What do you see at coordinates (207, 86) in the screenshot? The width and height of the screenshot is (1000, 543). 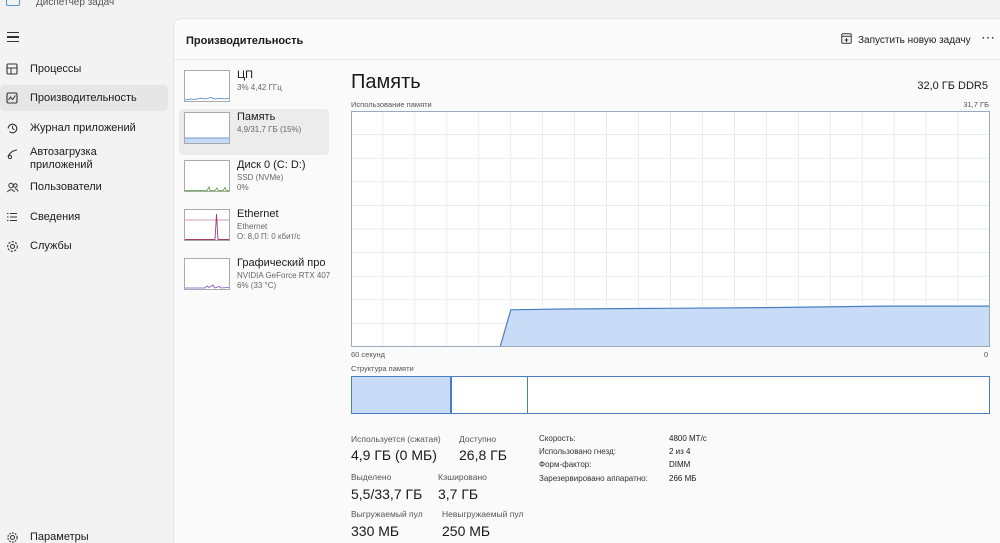 I see `cpu-thumbnail-graph` at bounding box center [207, 86].